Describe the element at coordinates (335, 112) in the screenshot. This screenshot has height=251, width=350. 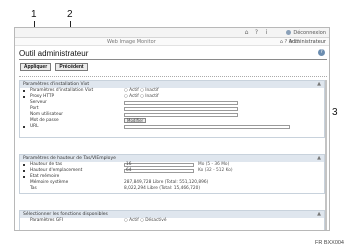
I see `callout-3: 3` at that location.